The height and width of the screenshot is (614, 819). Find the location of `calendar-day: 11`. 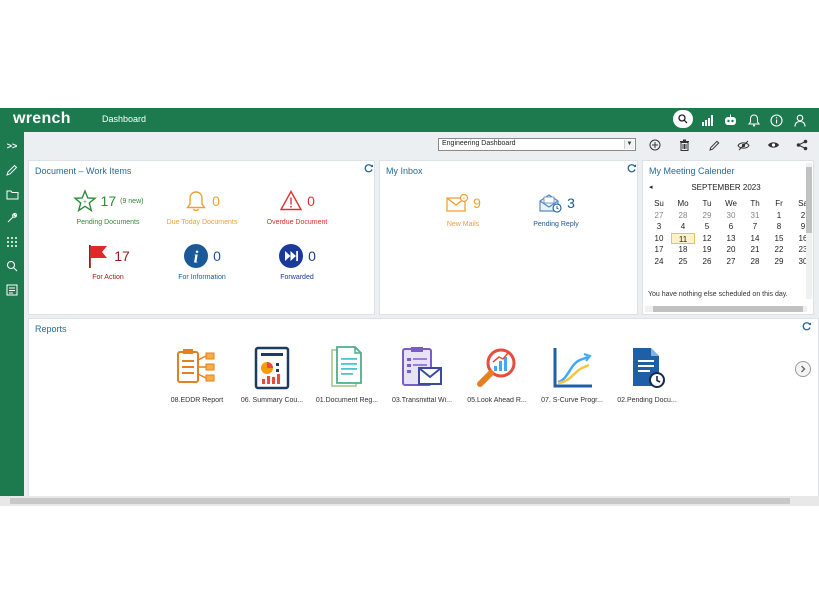

calendar-day: 11 is located at coordinates (683, 238).